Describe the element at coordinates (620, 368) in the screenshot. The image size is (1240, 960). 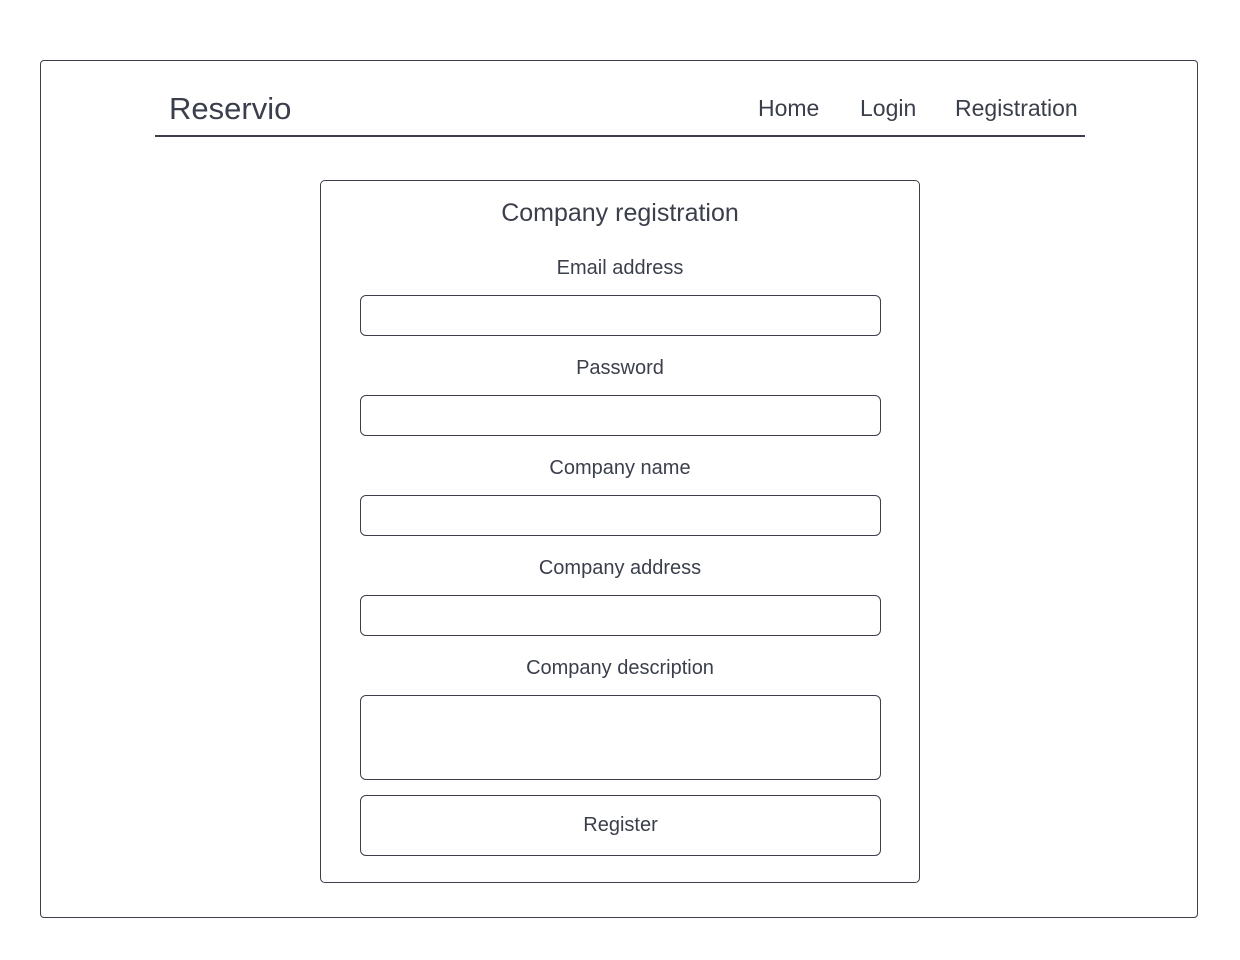
I see `password-label: Password` at that location.